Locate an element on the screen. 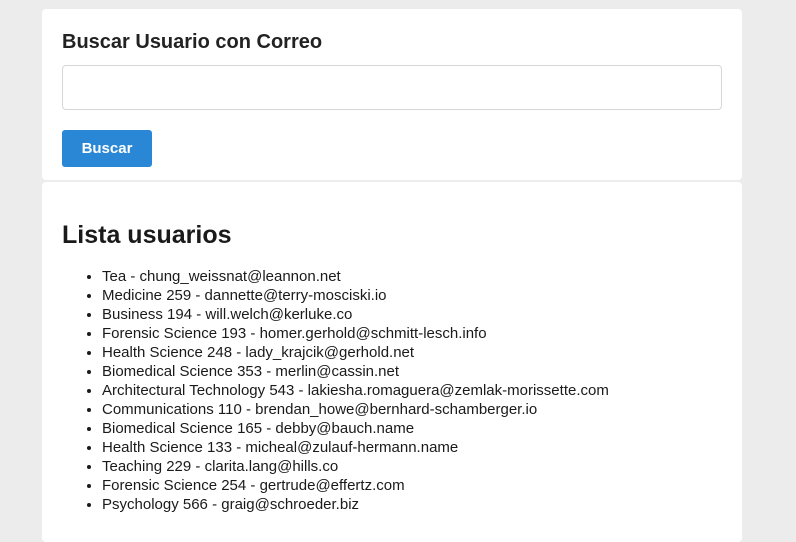 The image size is (796, 542). list-item: Teaching 229 - clarita.lang@hills.co is located at coordinates (412, 466).